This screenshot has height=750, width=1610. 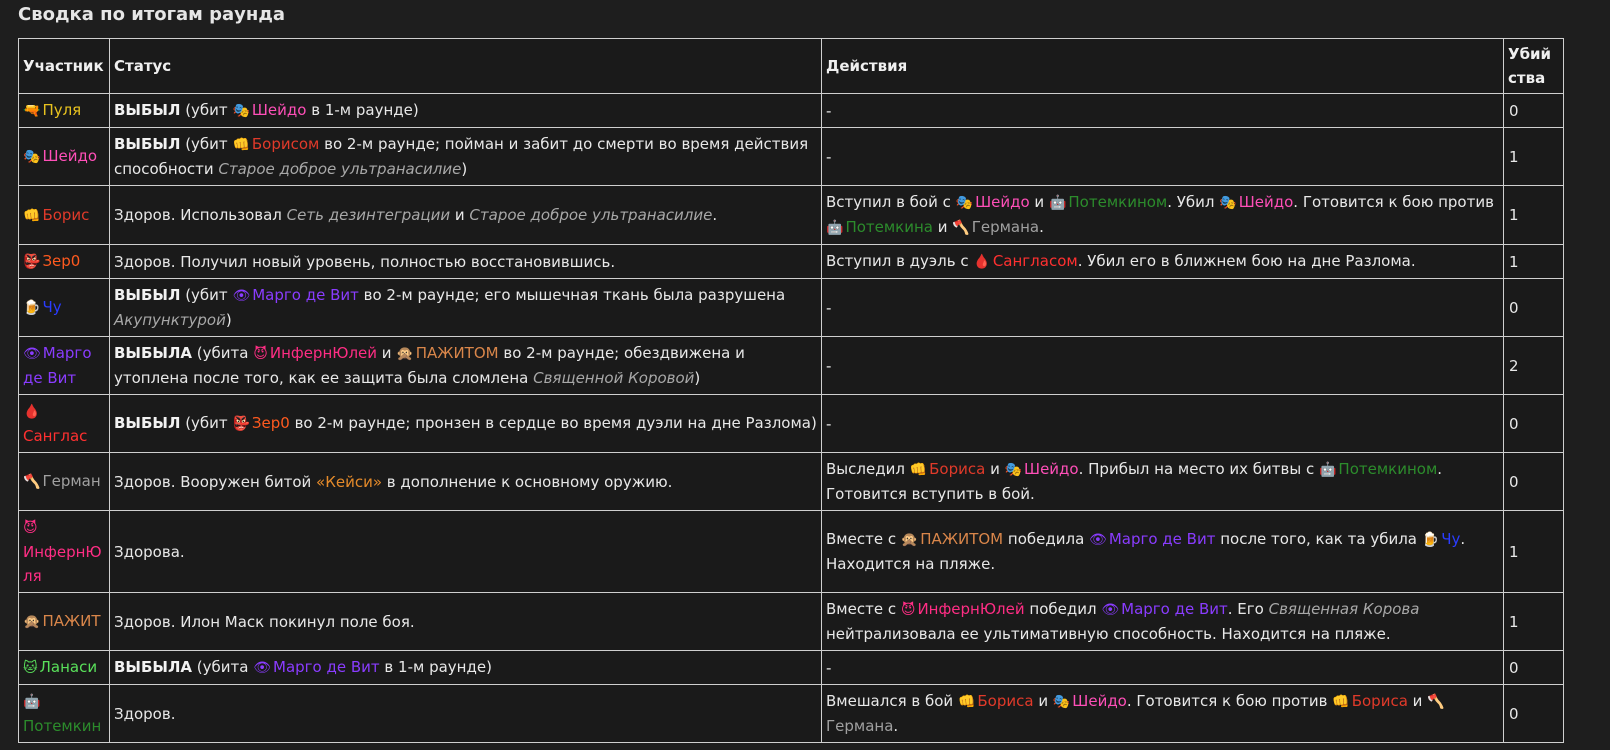 I want to click on status-cell: Здоров. Илон Маск покинул поле боя., so click(x=465, y=621).